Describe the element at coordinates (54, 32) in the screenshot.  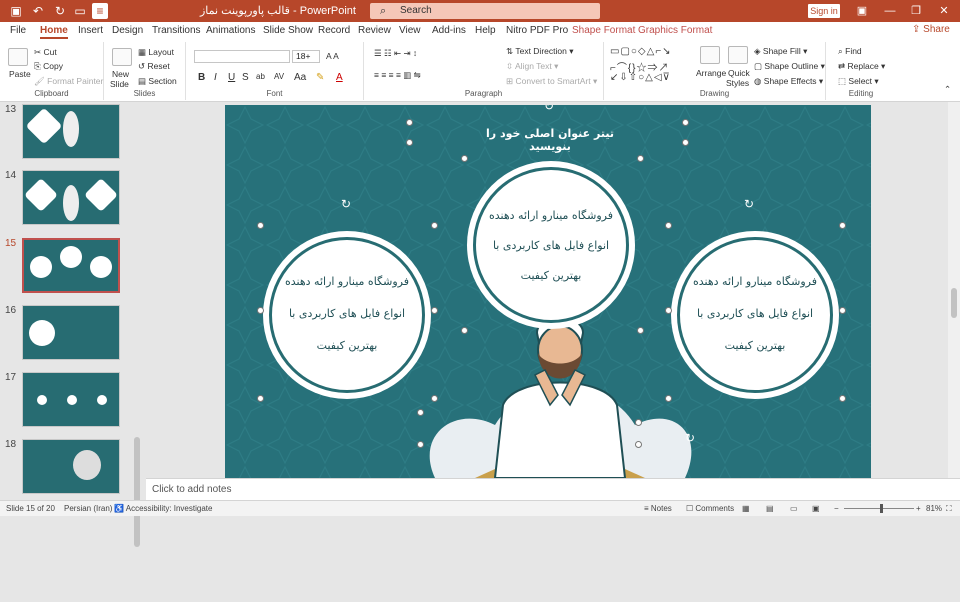
I see `tab-home: Home` at that location.